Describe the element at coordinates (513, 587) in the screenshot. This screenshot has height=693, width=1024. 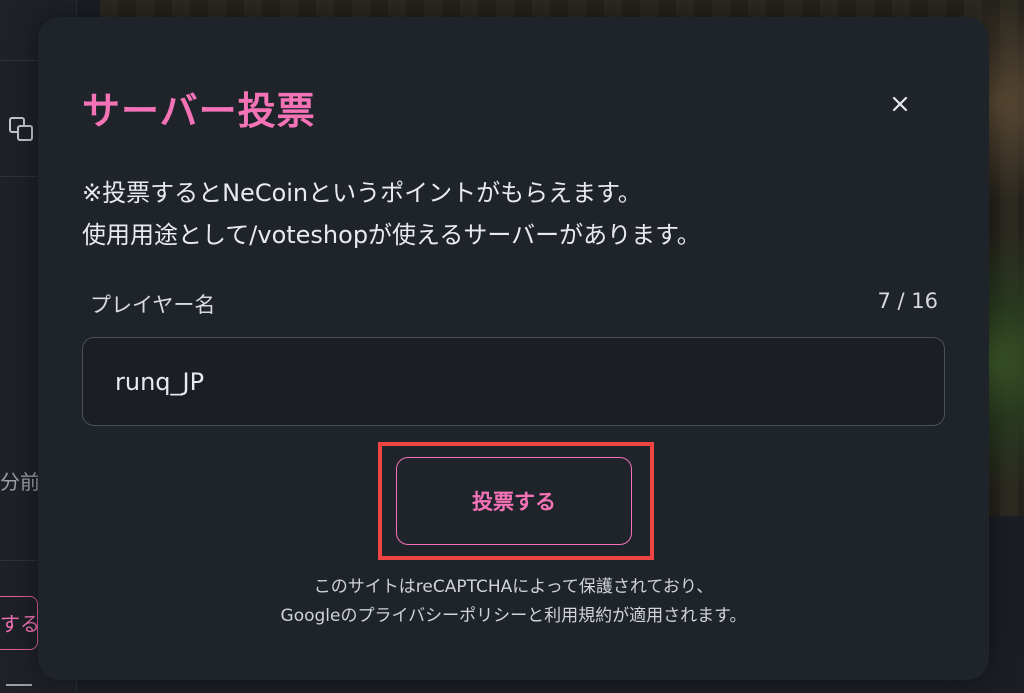
I see `recaptcha-line: このサイトはreCAPTCHAによって保護されており、` at that location.